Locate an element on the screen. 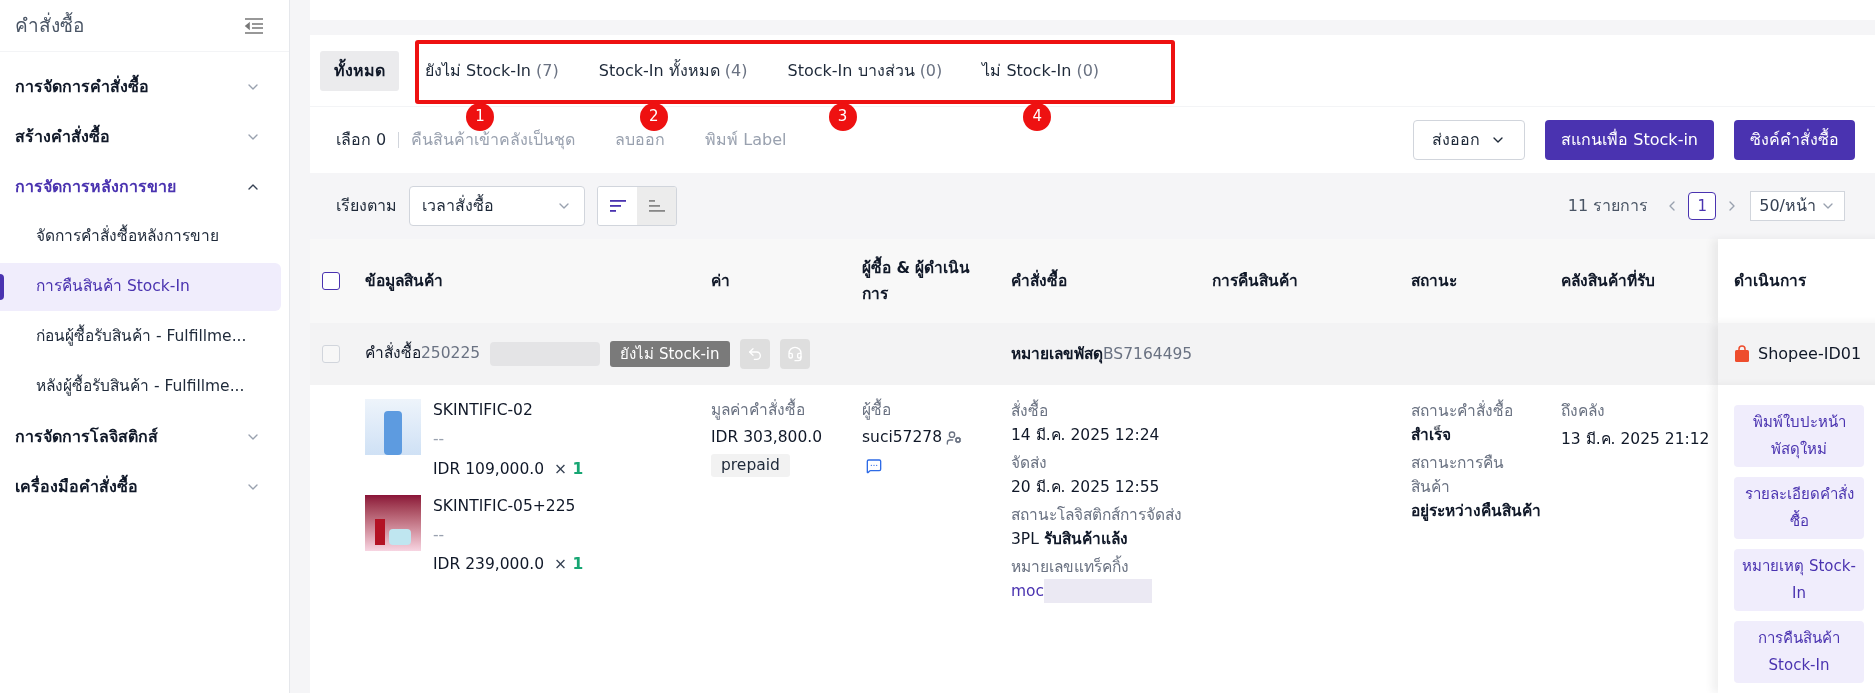 This screenshot has height=693, width=1875. filter-tab: ยังไม่ Stock-In (7) is located at coordinates (492, 70).